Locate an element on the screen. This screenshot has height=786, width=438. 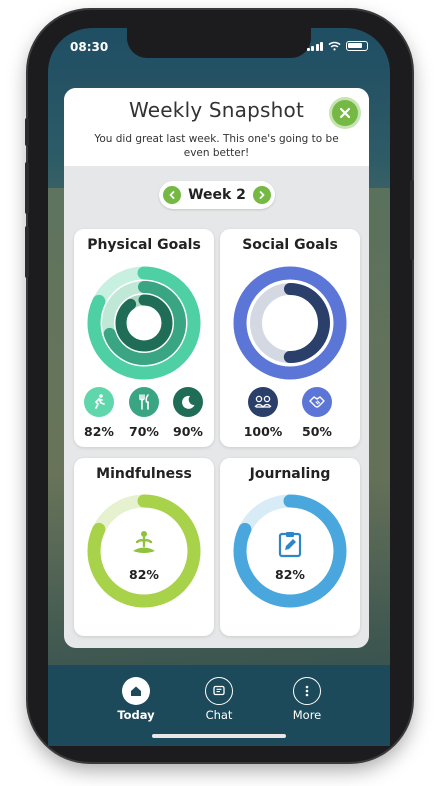
chevron-left-icon is located at coordinates (172, 195).